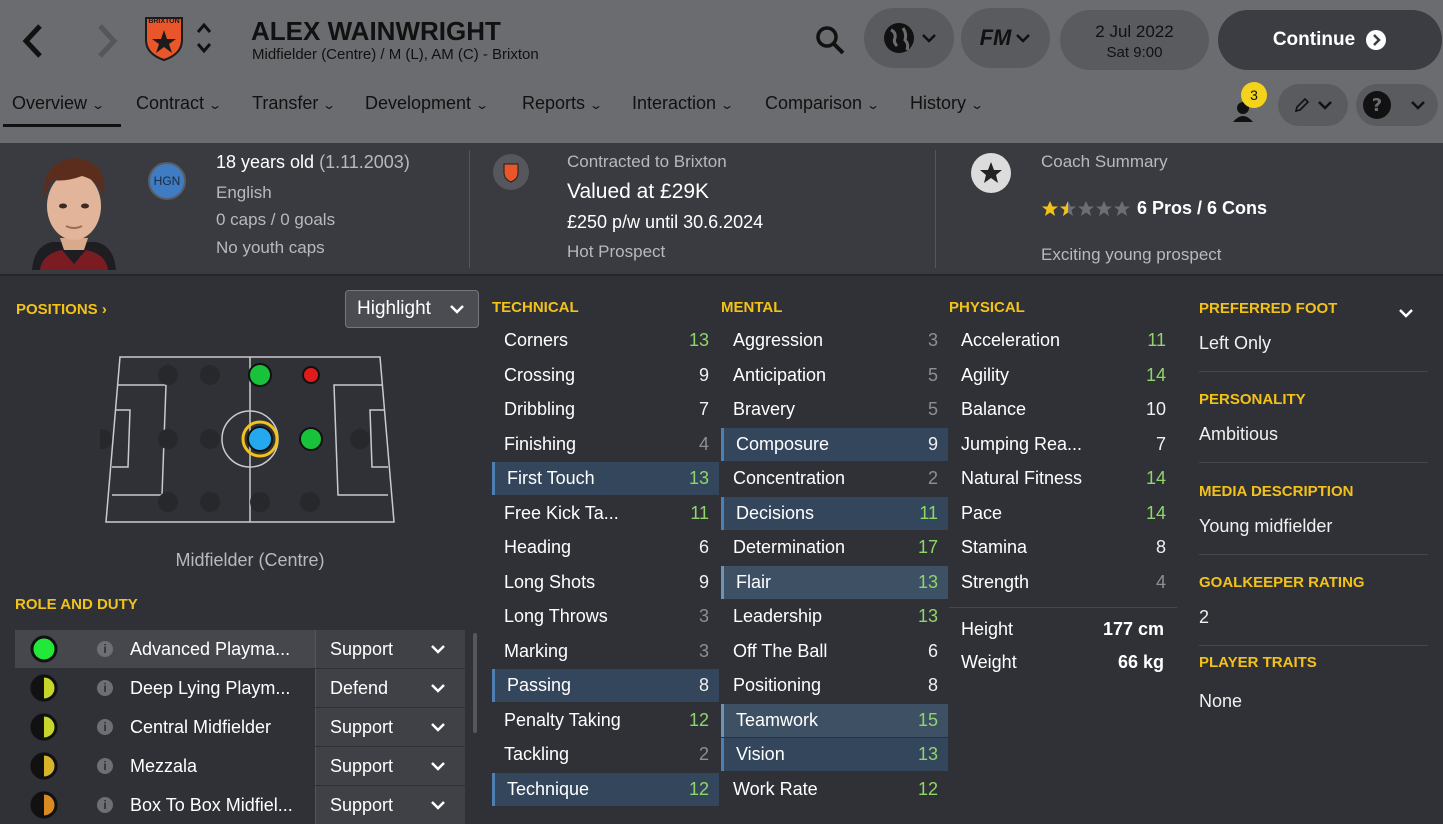  Describe the element at coordinates (834, 444) in the screenshot. I see `mental-attribute-row: Composure 9` at that location.